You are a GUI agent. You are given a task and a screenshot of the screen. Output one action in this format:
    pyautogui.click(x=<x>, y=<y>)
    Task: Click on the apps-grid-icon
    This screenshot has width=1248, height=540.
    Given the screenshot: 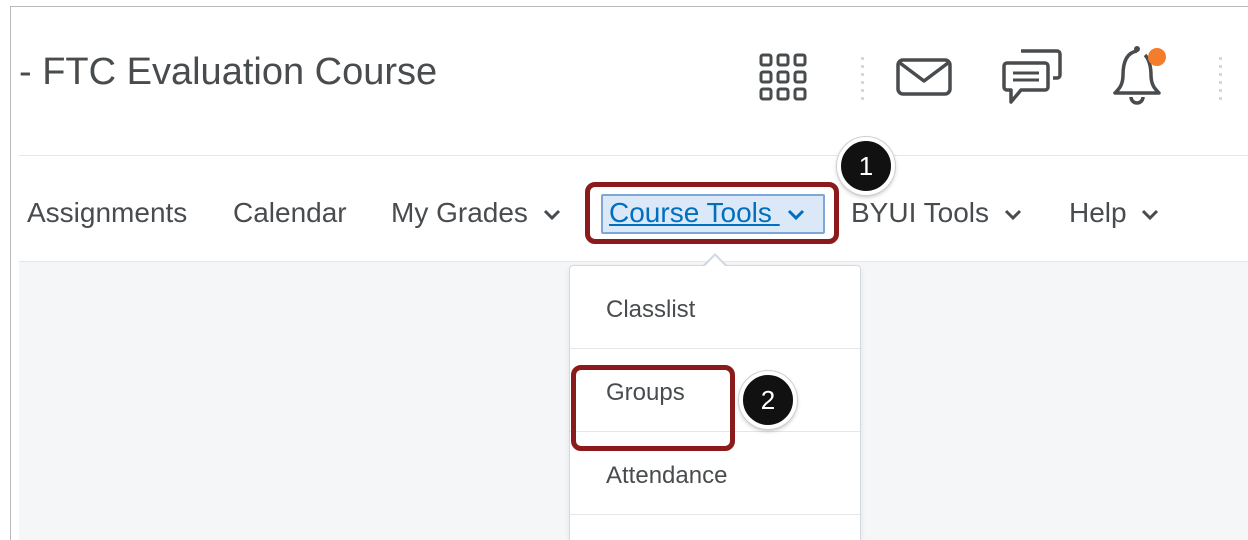 What is the action you would take?
    pyautogui.click(x=783, y=77)
    